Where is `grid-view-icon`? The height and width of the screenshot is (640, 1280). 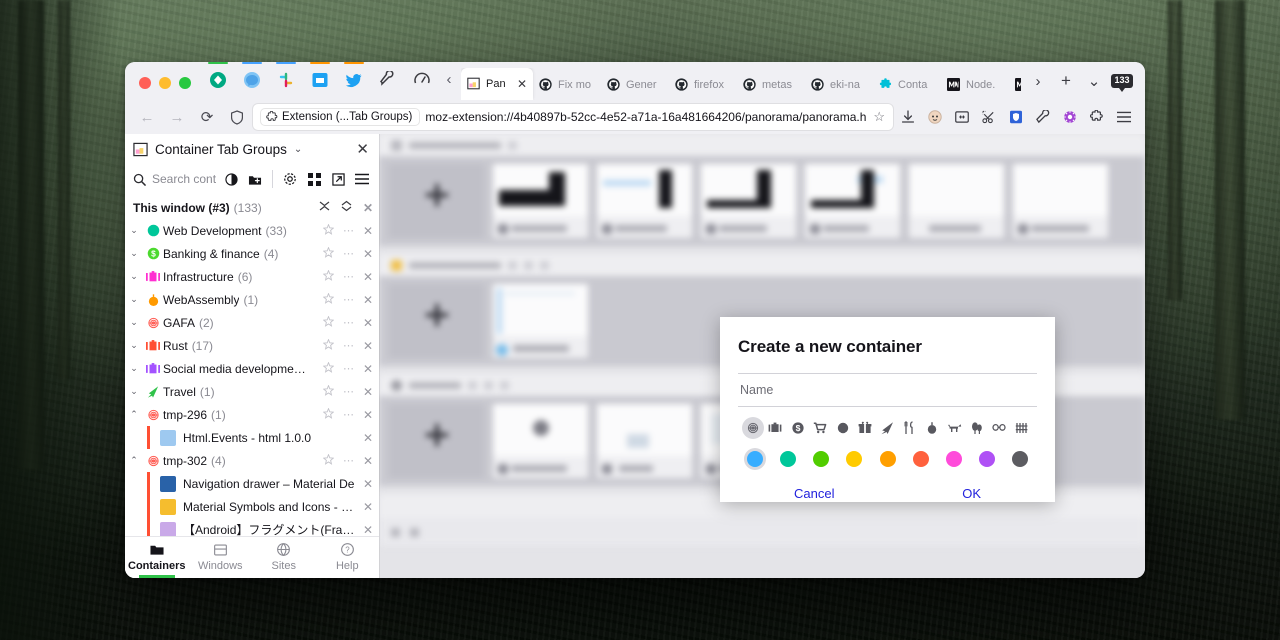
grid-view-icon is located at coordinates (314, 179).